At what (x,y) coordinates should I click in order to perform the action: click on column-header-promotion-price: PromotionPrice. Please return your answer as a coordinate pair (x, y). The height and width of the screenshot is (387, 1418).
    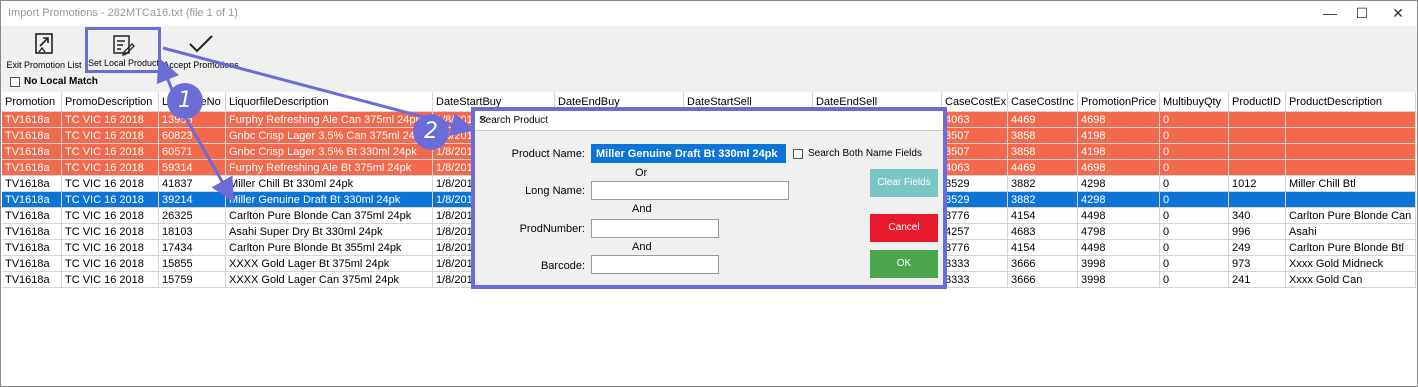
    Looking at the image, I should click on (1119, 102).